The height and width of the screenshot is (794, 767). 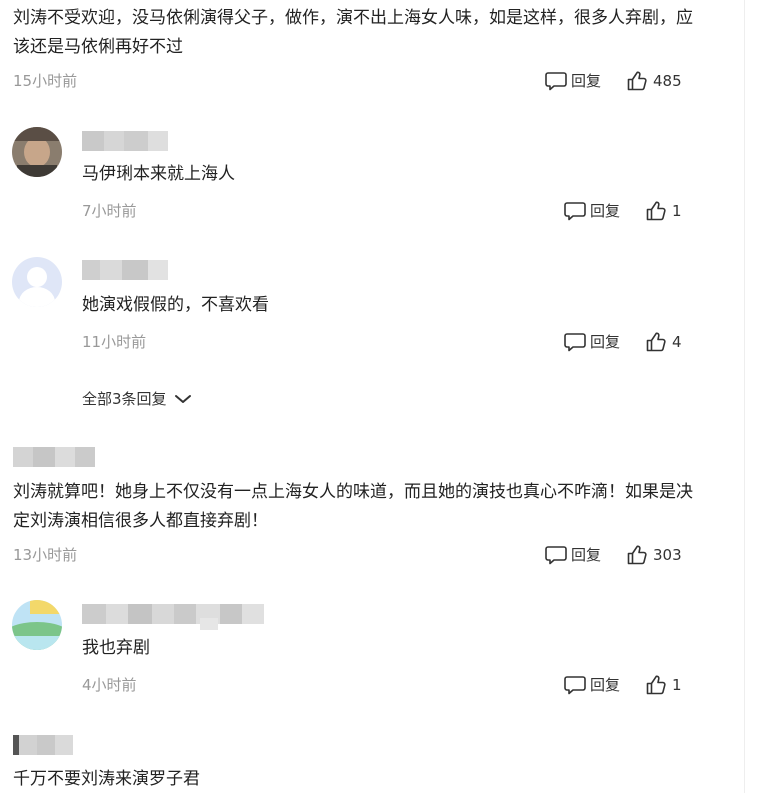 I want to click on comment-time: 11小时前, so click(x=114, y=342).